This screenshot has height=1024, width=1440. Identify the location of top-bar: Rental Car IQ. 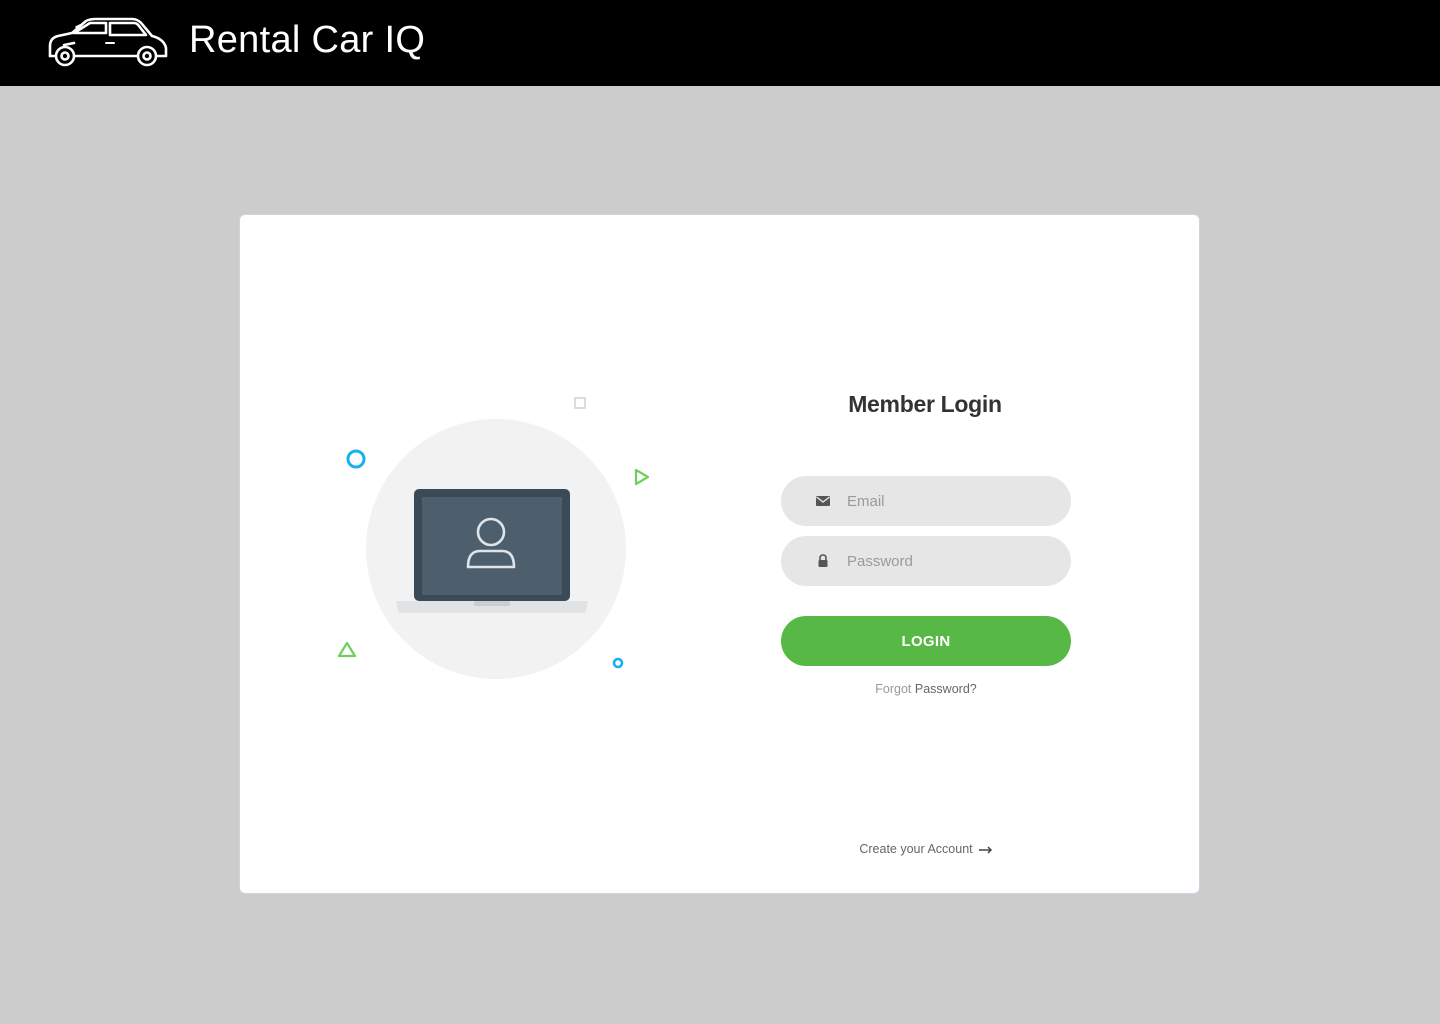
(720, 43).